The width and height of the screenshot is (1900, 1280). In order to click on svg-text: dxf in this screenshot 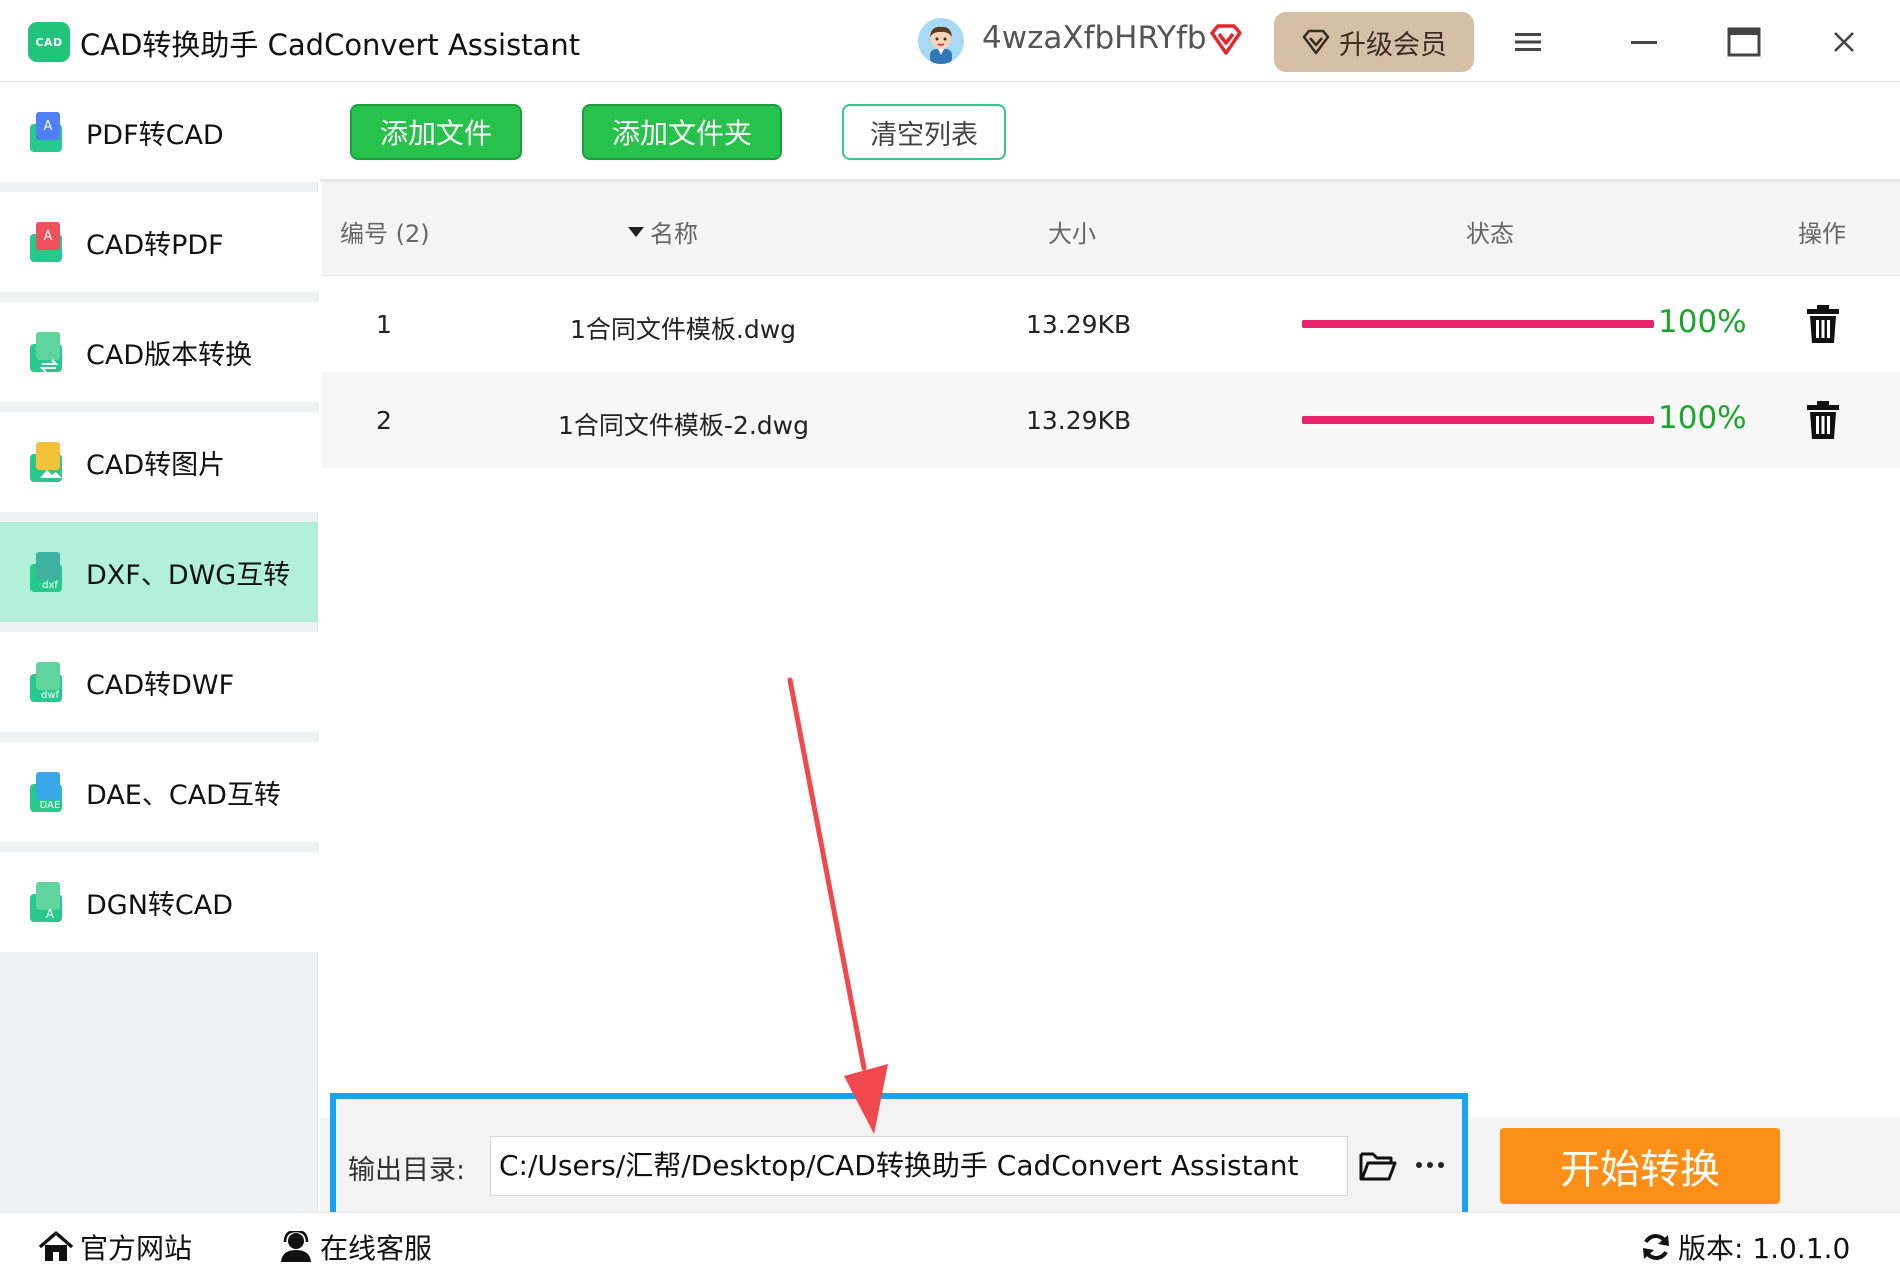, I will do `click(50, 585)`.